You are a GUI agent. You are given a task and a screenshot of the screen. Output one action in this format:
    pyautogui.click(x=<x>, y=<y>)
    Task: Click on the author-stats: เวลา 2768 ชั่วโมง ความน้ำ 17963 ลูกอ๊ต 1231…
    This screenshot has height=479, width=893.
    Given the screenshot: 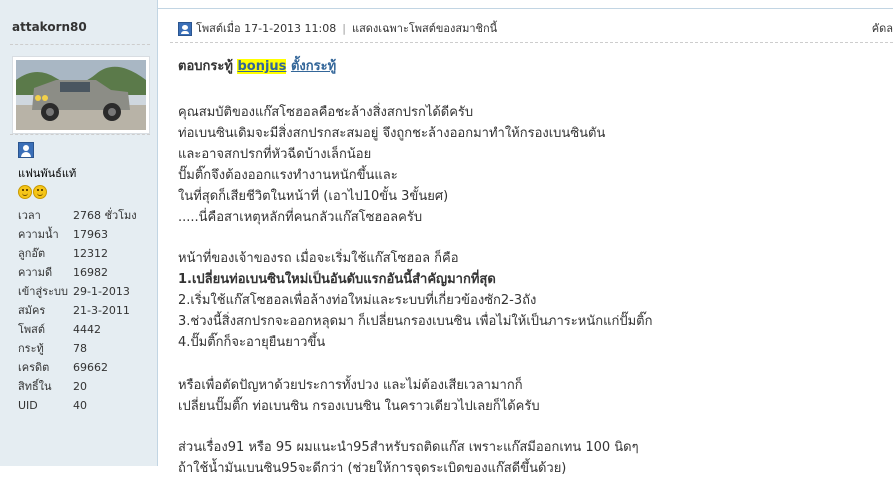 What is the action you would take?
    pyautogui.click(x=85, y=310)
    